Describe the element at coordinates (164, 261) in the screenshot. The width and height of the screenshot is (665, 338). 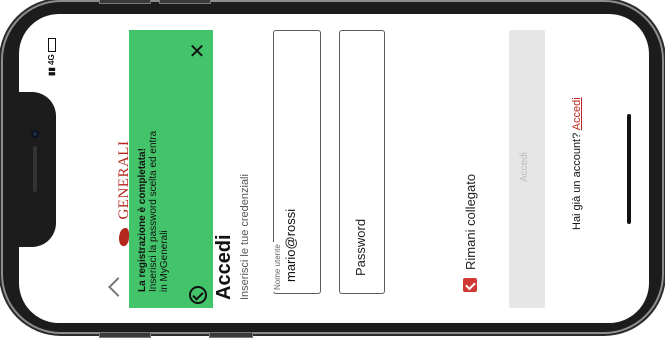
I see `banner-line-2: in MyGenerali` at that location.